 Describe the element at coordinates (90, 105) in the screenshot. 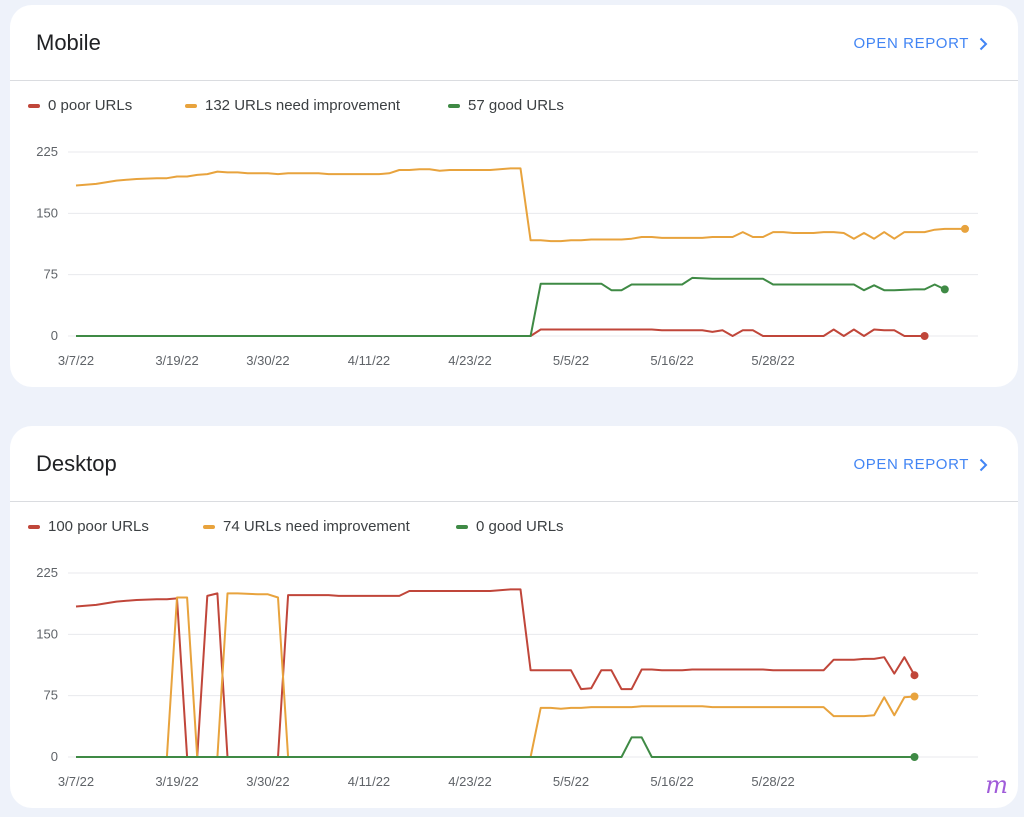

I see `legend-label: 0 poor URLs` at that location.